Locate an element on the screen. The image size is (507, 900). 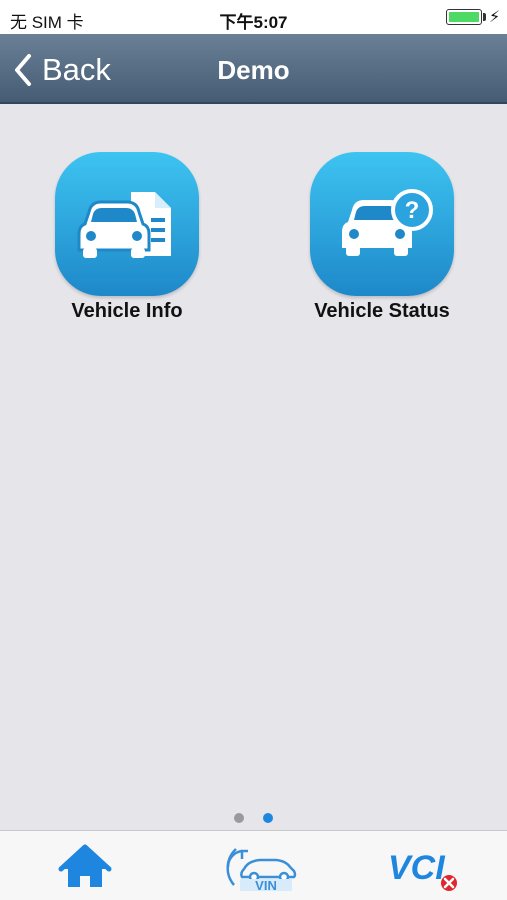
car-document-icon is located at coordinates (127, 224).